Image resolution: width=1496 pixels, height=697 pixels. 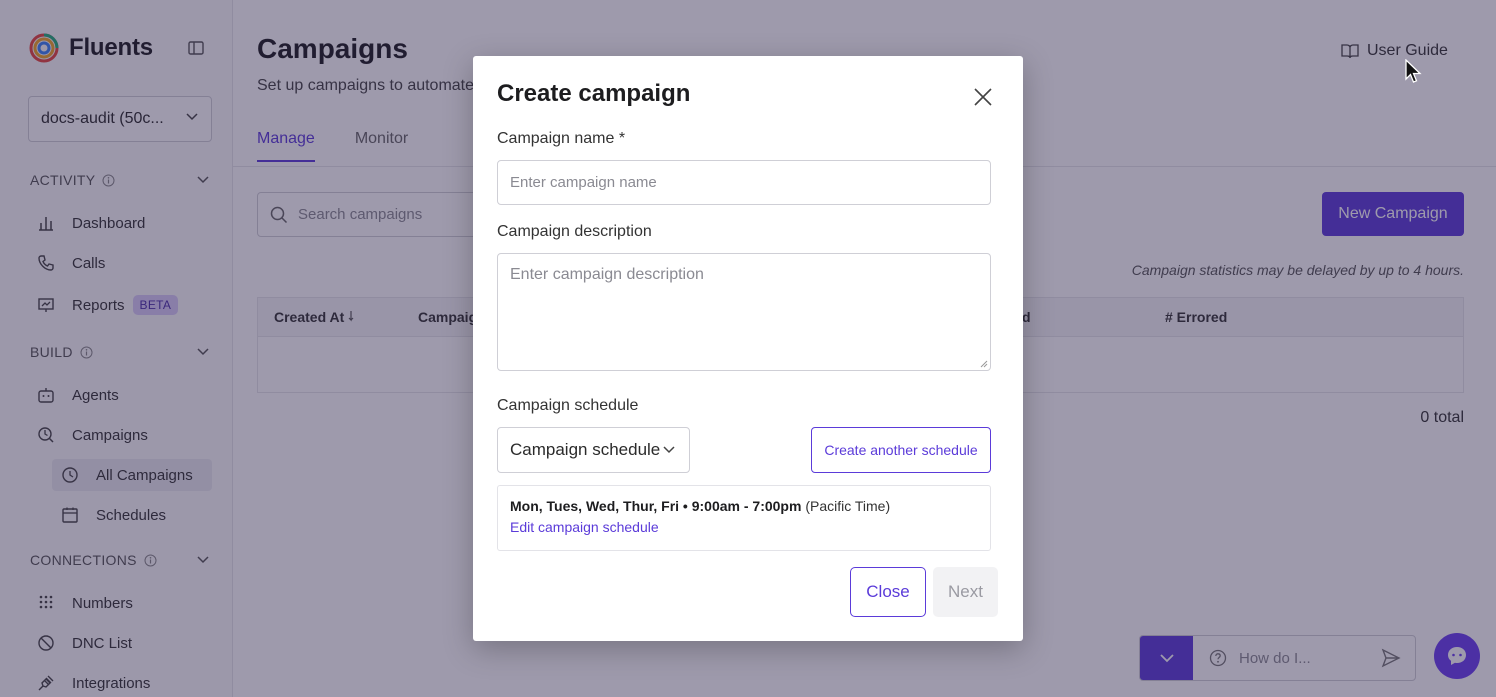 What do you see at coordinates (744, 527) in the screenshot?
I see `edit-campaign-schedule-link: Edit campaign schedule` at bounding box center [744, 527].